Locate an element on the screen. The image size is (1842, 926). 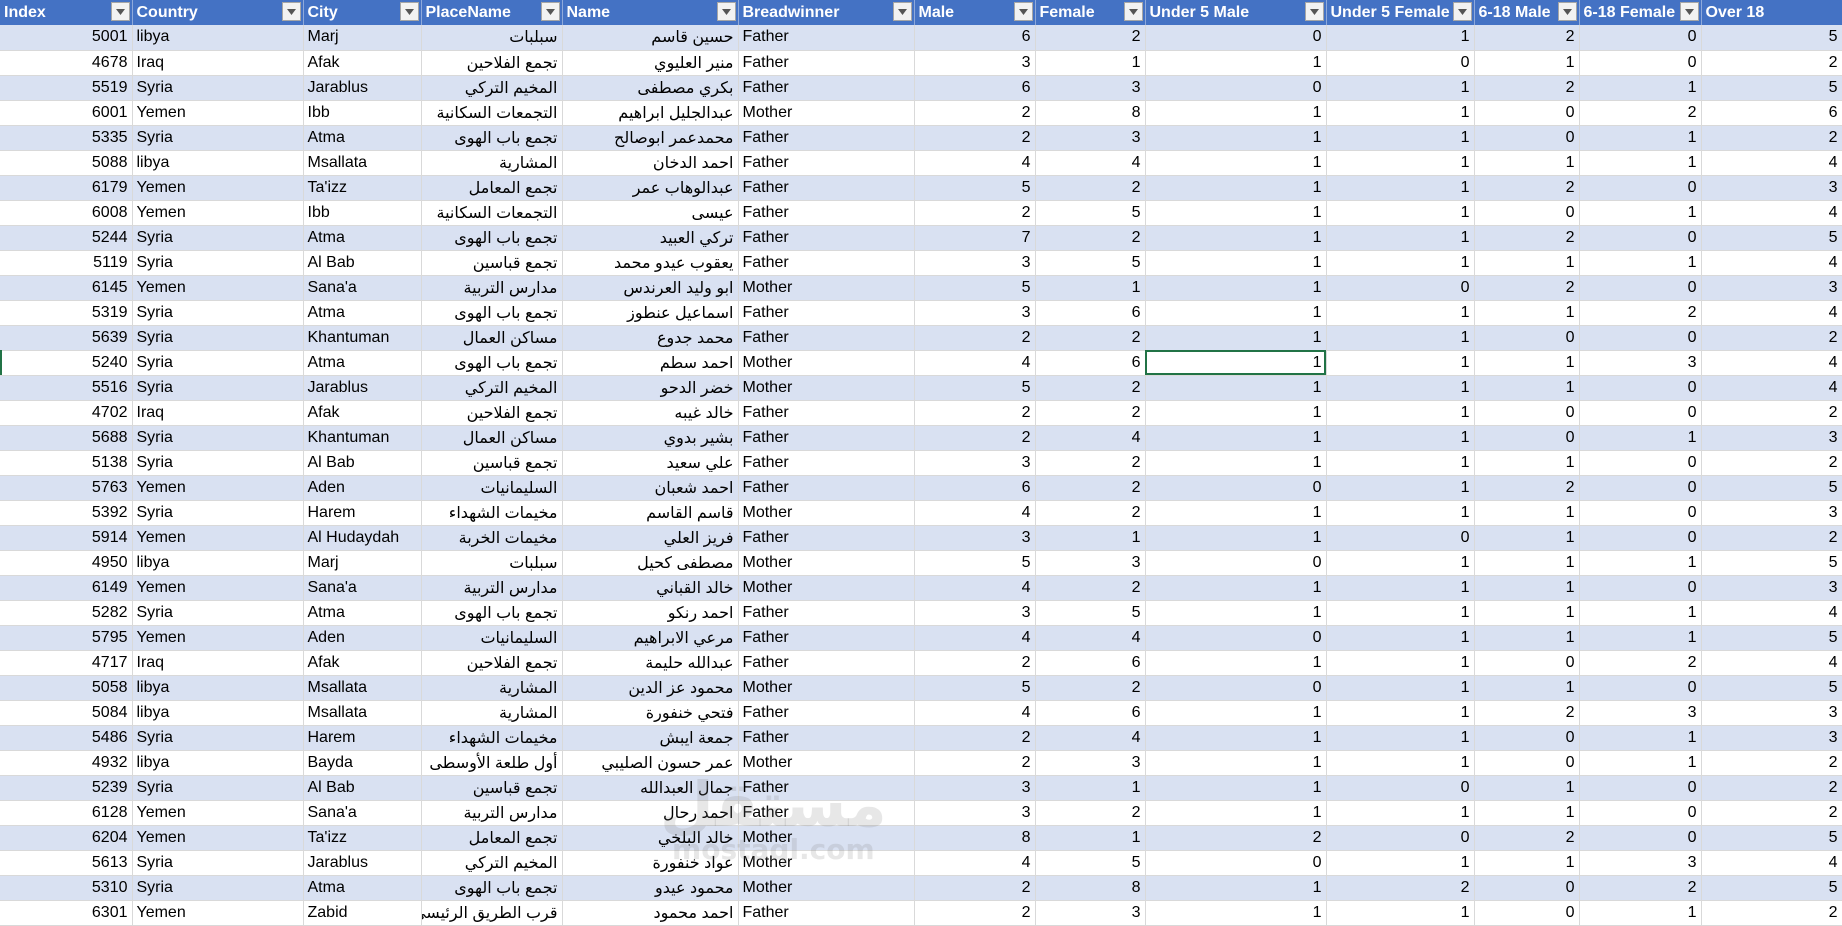
column-header: Female is located at coordinates (1090, 12).